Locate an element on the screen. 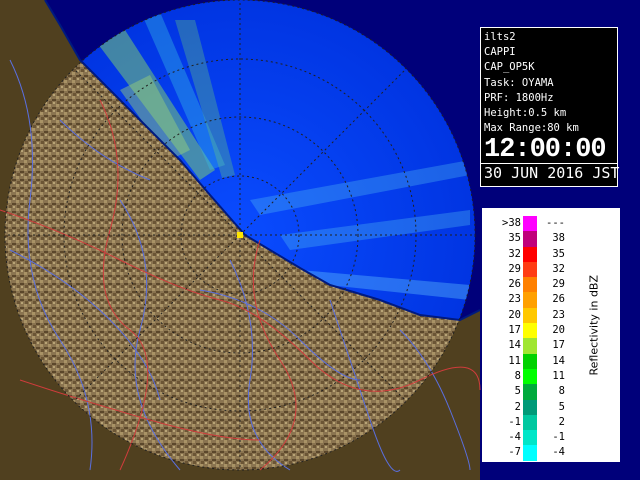 Image resolution: width=640 pixels, height=480 pixels. legend-upper-bound: 26 is located at coordinates (558, 299).